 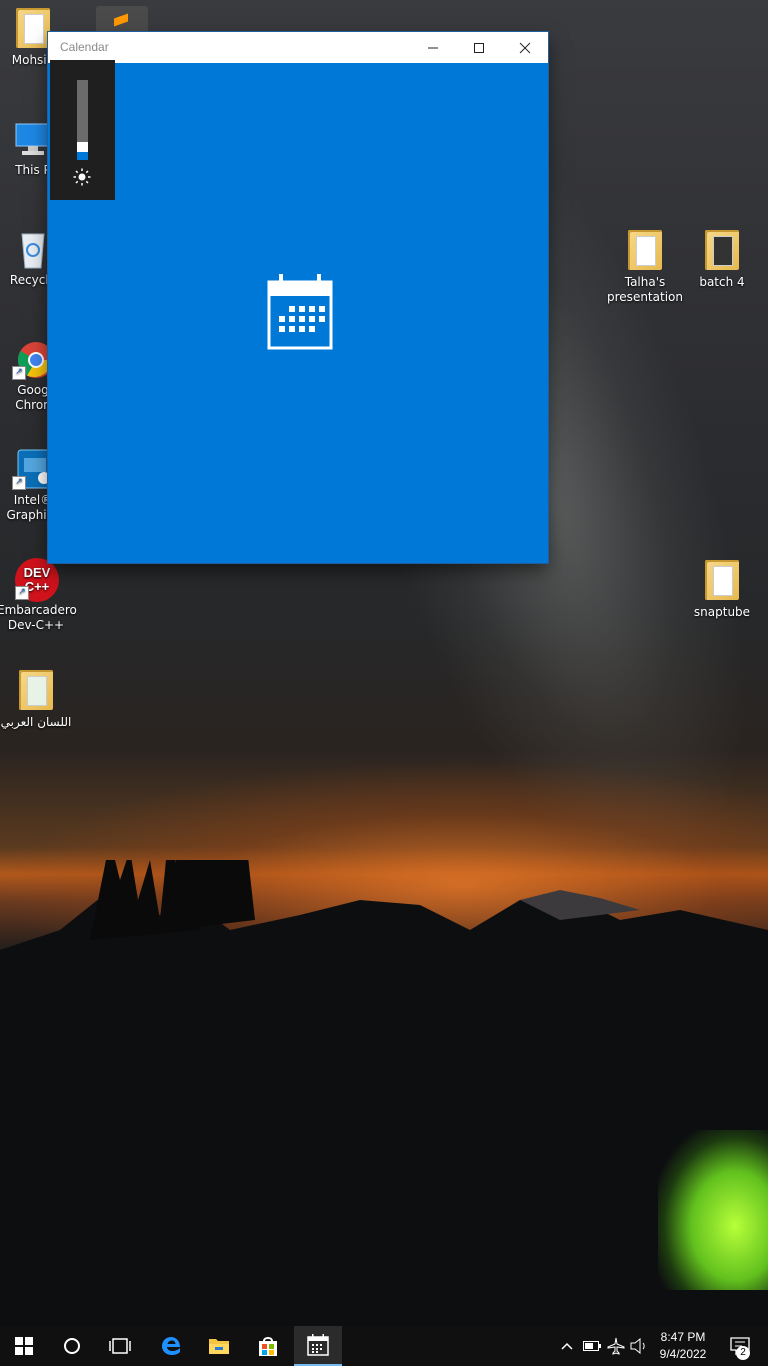 I want to click on action-center-button: 2, so click(x=740, y=1346).